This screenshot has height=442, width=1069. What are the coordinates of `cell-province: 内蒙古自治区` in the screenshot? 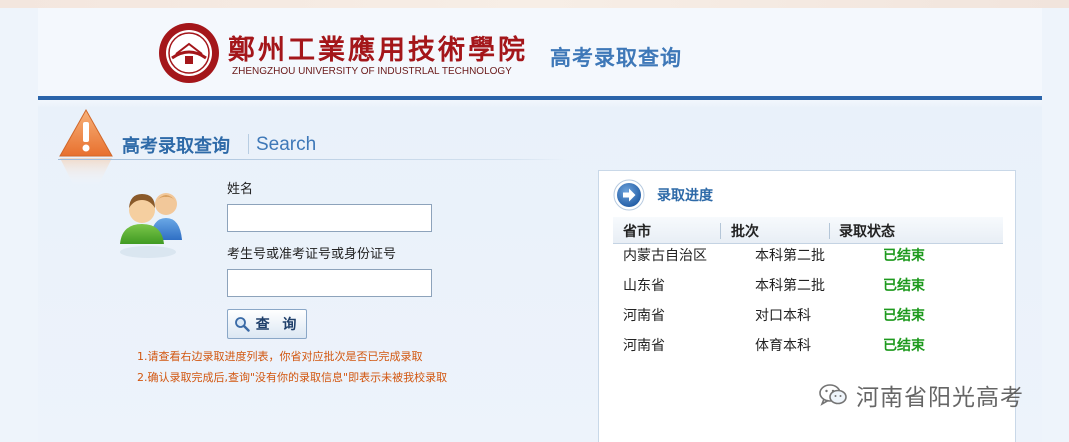 It's located at (665, 256).